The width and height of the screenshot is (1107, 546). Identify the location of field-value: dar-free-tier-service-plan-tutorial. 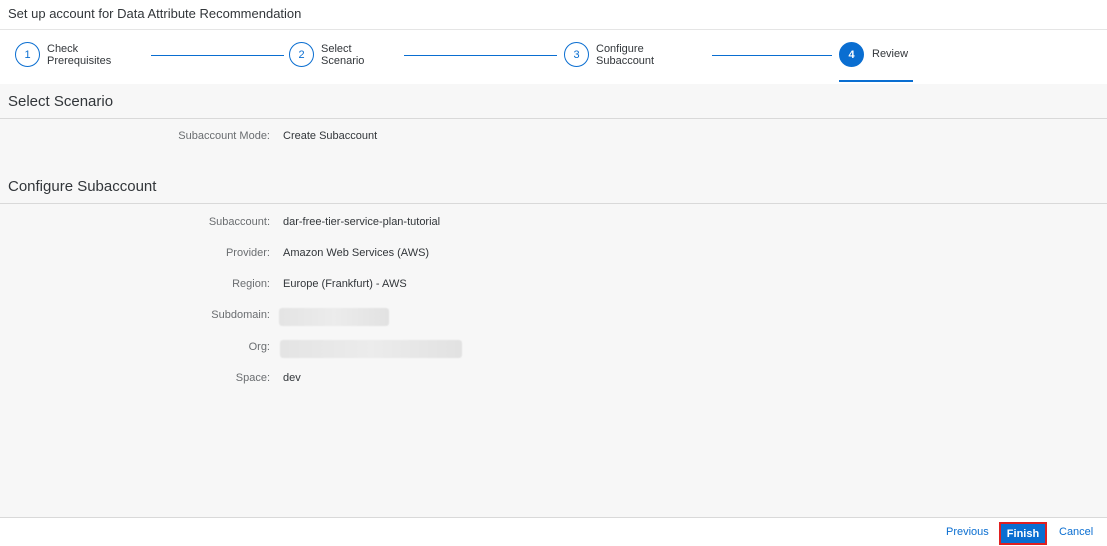
(362, 222).